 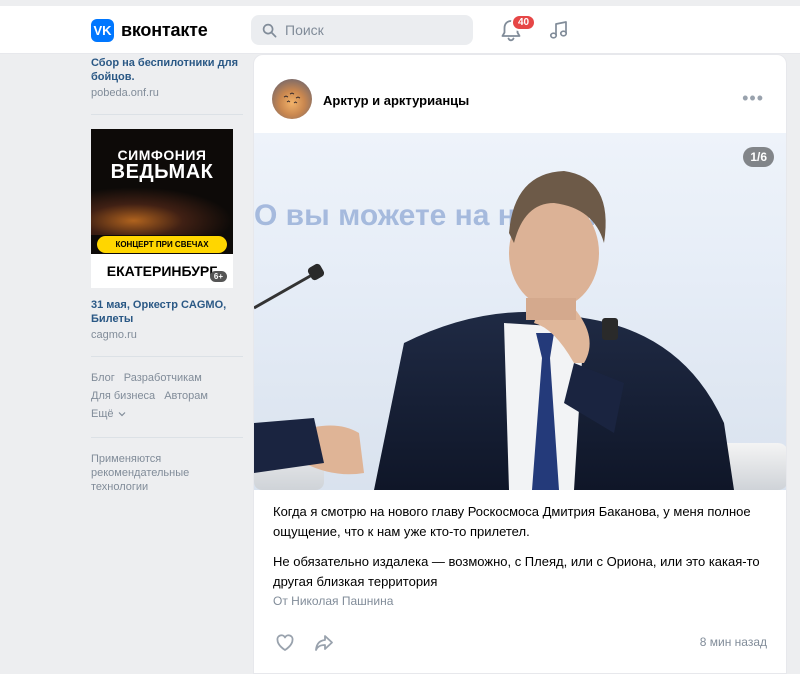 What do you see at coordinates (123, 396) in the screenshot?
I see `footer-link-business: Для бизнеса` at bounding box center [123, 396].